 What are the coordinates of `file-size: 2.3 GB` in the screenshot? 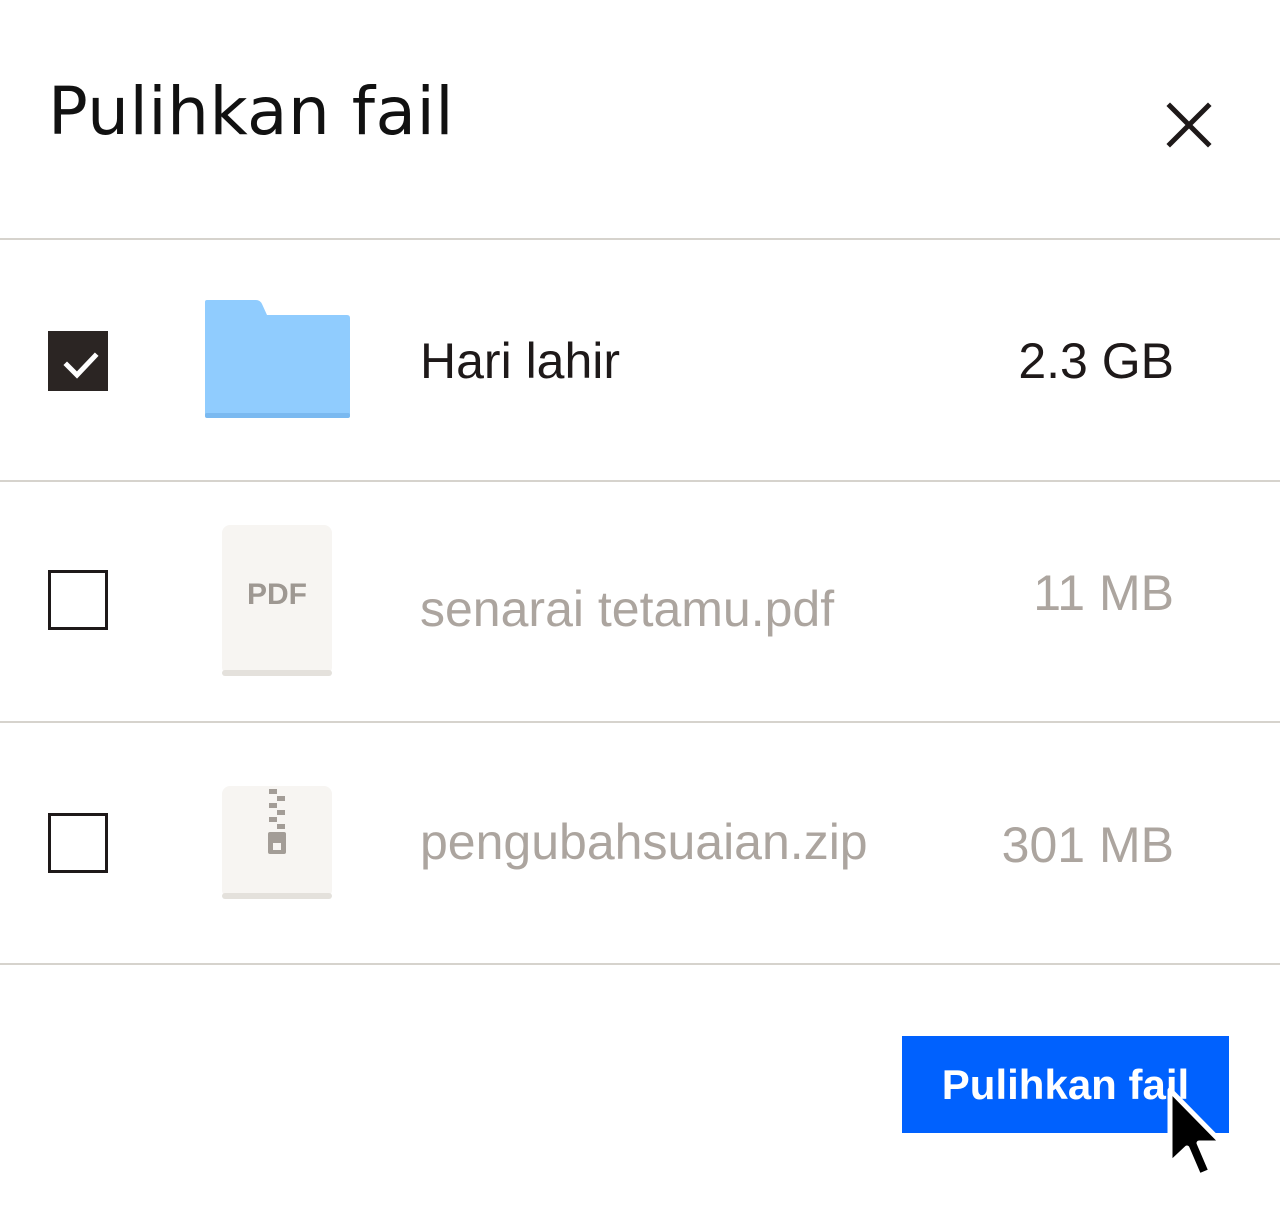 It's located at (1096, 361).